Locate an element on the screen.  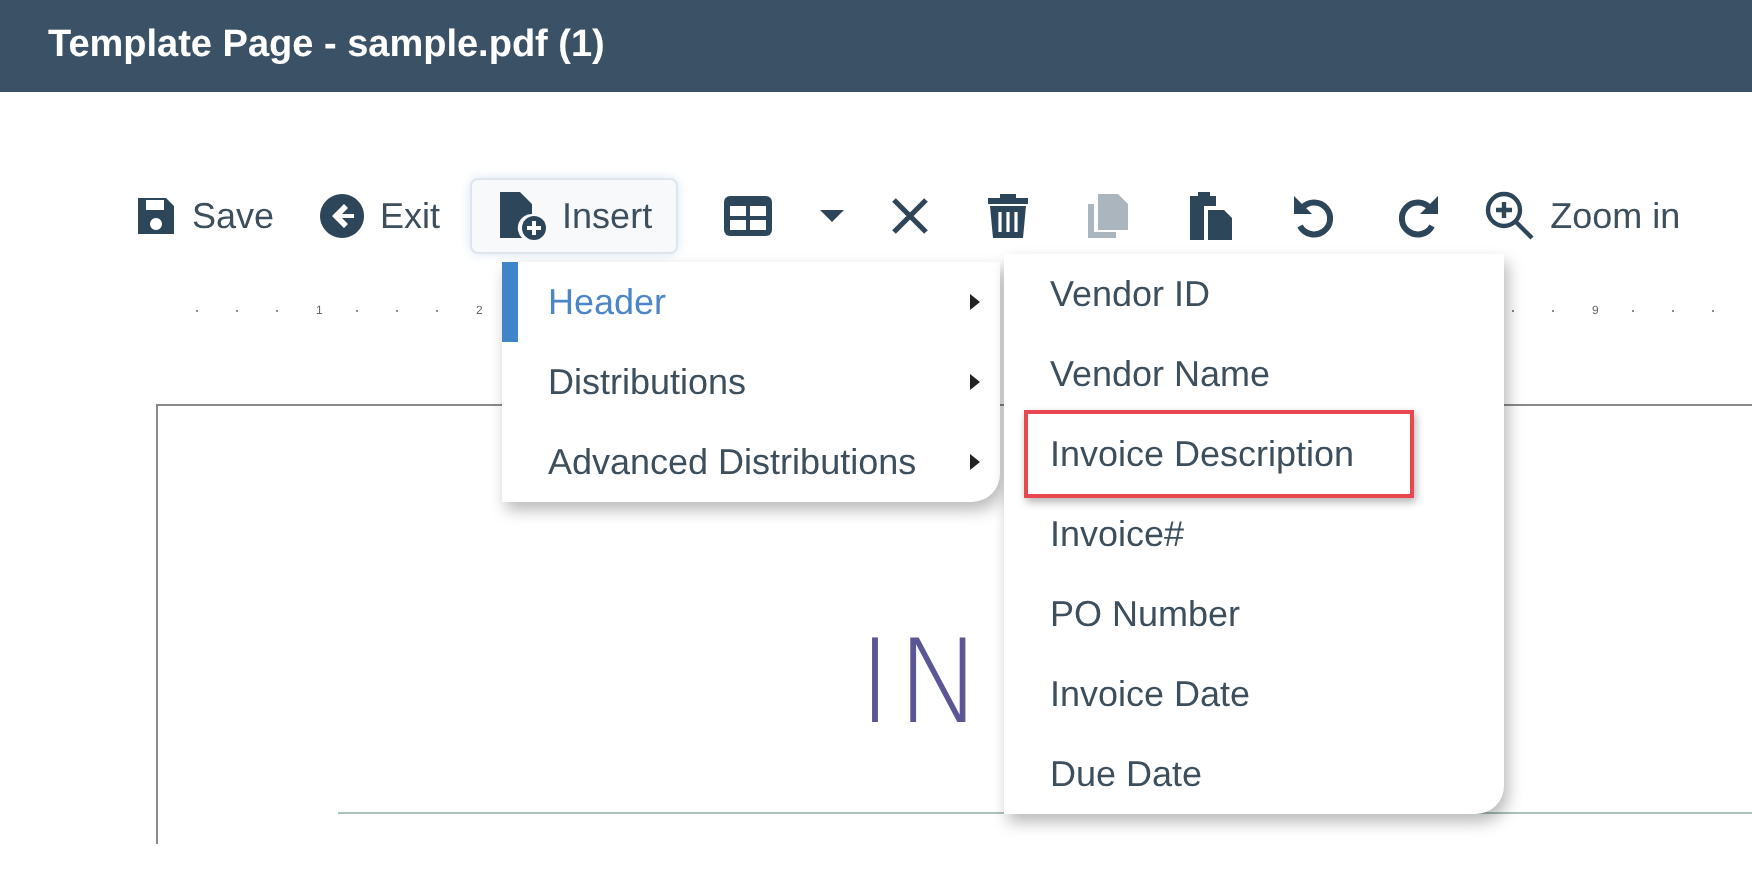
menu-item: Vendor ID is located at coordinates (1254, 294).